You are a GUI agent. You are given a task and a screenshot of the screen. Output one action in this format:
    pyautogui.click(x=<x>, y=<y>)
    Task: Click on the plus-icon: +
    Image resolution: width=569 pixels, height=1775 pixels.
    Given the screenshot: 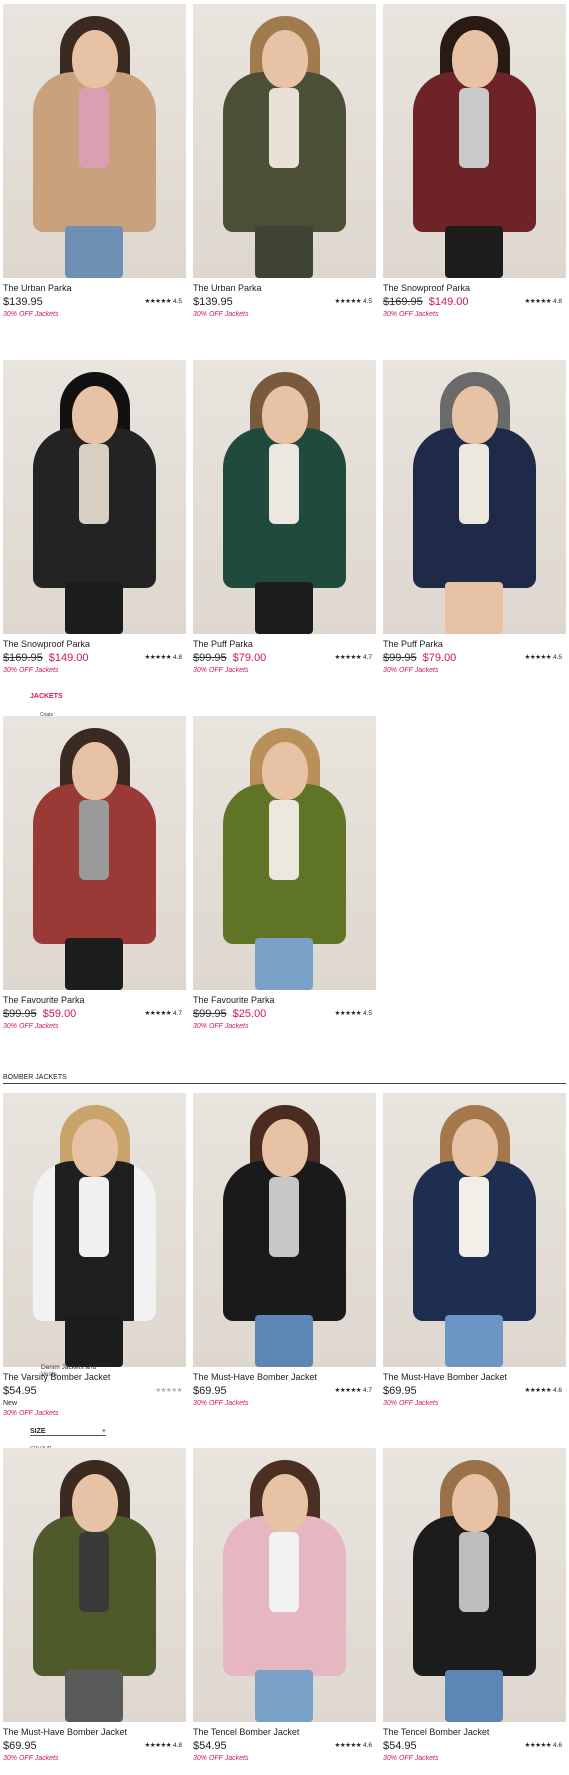 What is the action you would take?
    pyautogui.click(x=103, y=1431)
    